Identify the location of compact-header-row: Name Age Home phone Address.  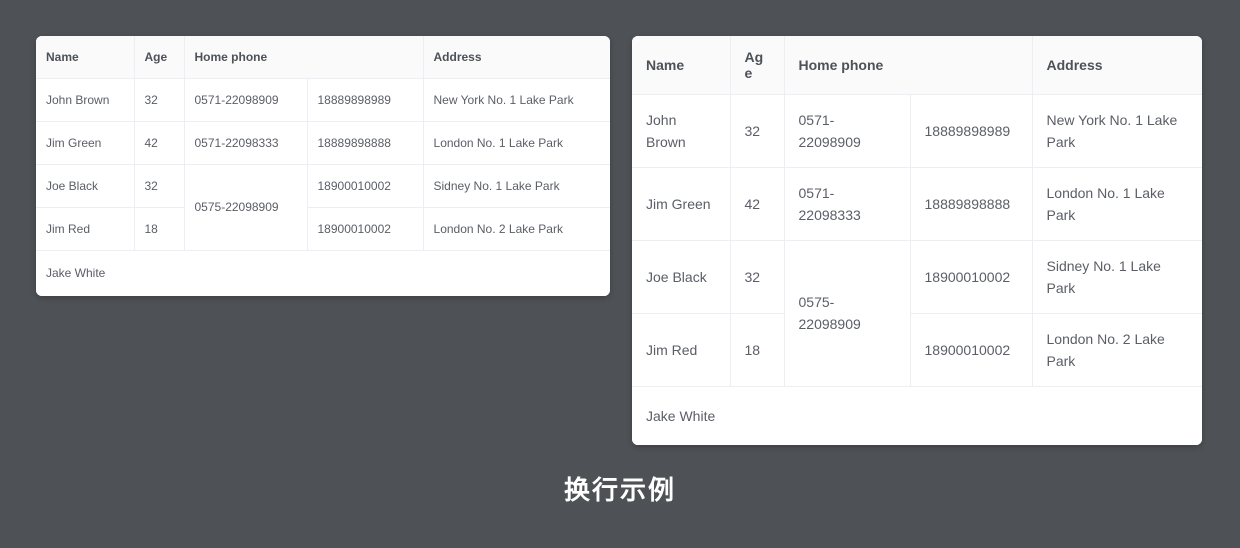
(323, 57).